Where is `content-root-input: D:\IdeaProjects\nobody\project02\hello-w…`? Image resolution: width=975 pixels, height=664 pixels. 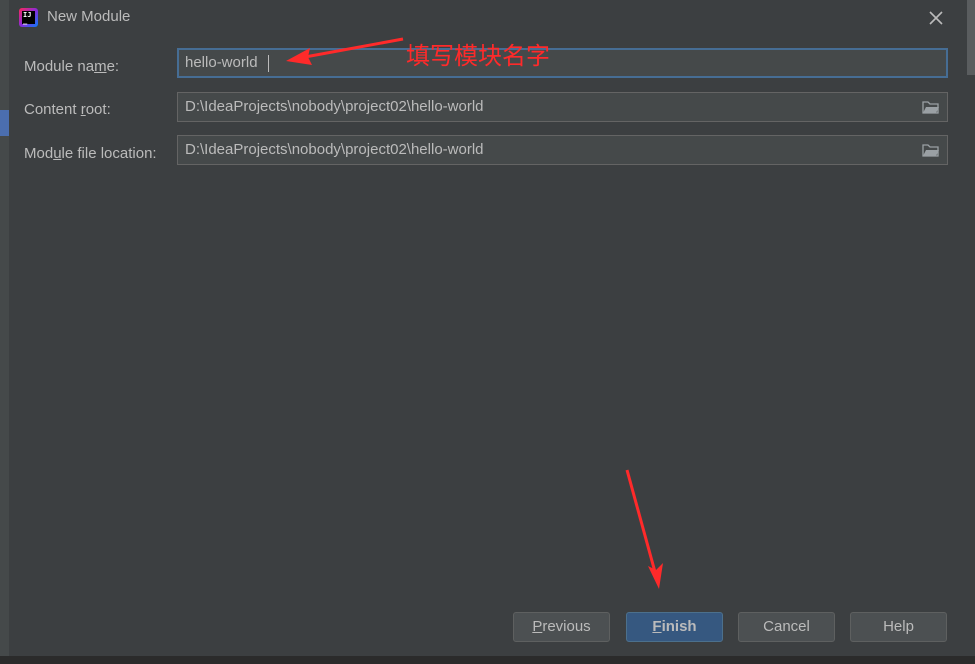 content-root-input: D:\IdeaProjects\nobody\project02\hello-w… is located at coordinates (562, 107).